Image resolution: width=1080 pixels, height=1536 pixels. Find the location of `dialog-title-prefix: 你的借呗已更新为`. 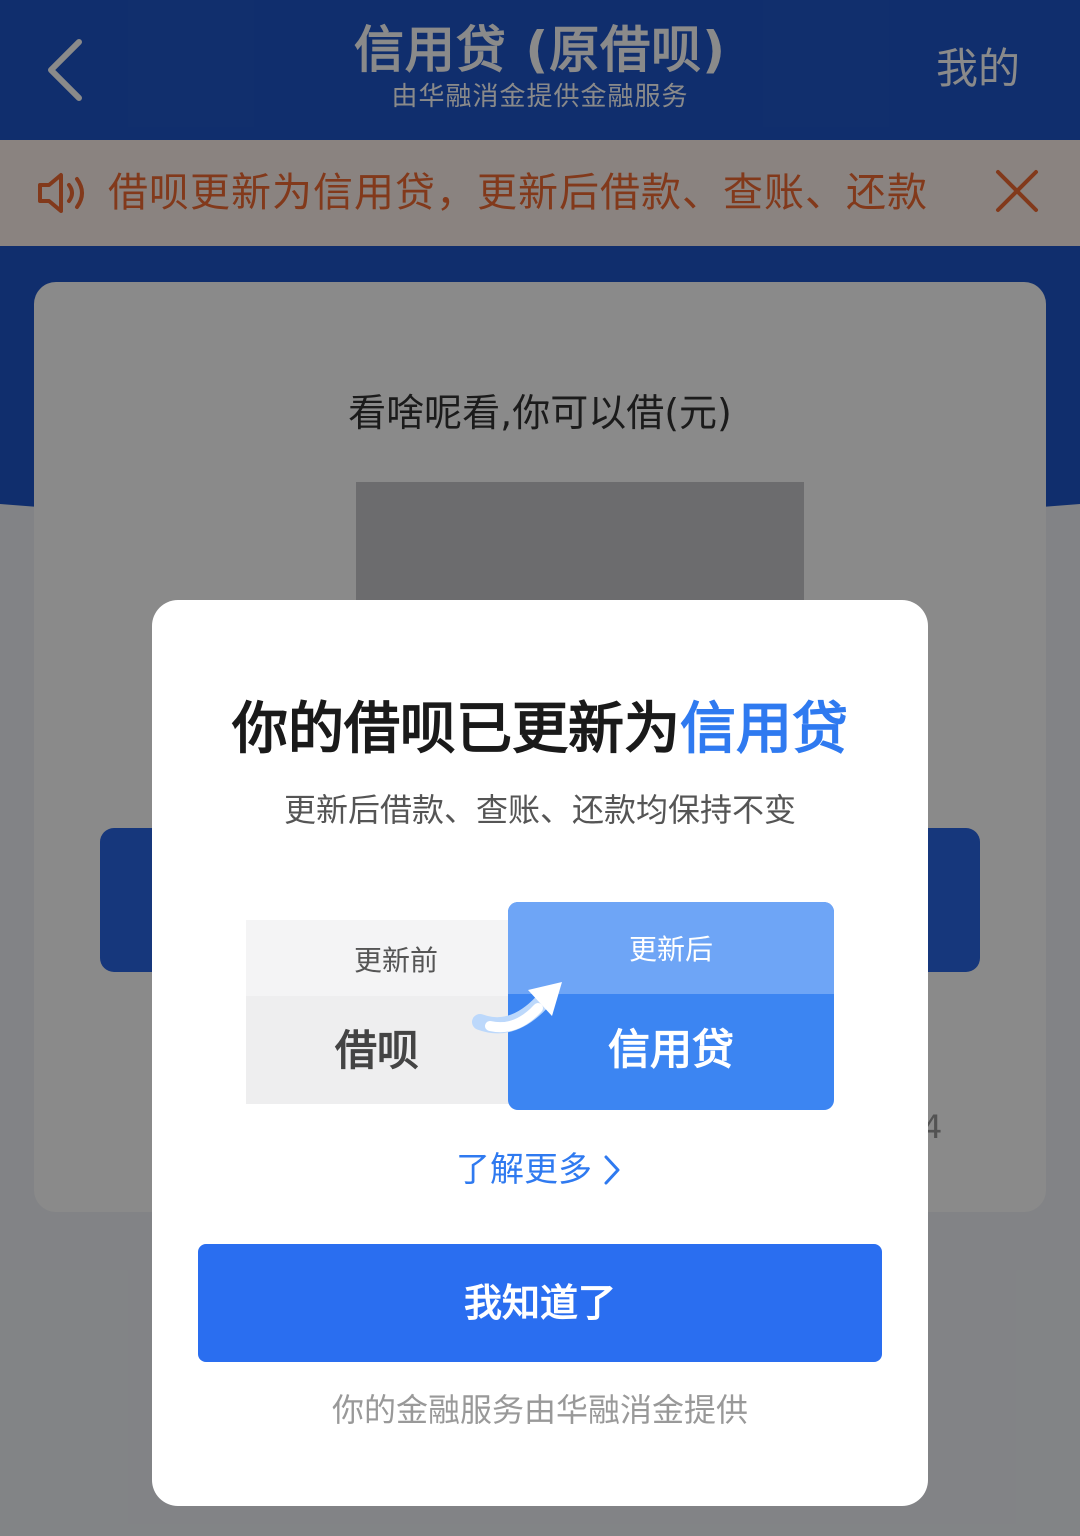

dialog-title-prefix: 你的借呗已更新为 is located at coordinates (456, 729).